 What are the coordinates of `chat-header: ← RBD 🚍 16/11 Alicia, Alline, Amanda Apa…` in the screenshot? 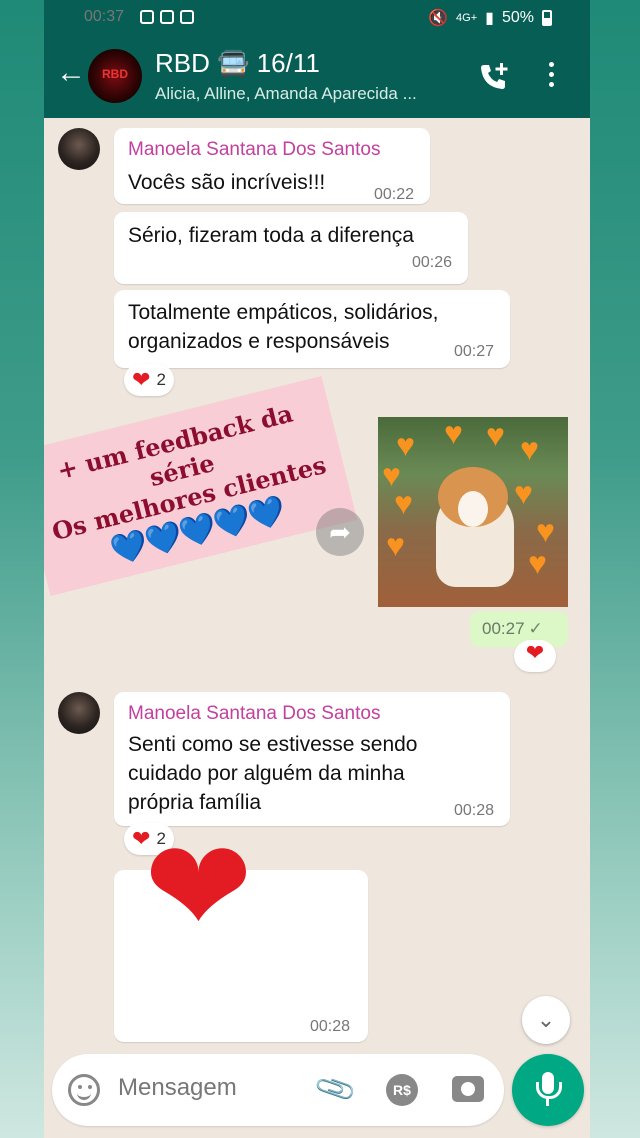 It's located at (317, 77).